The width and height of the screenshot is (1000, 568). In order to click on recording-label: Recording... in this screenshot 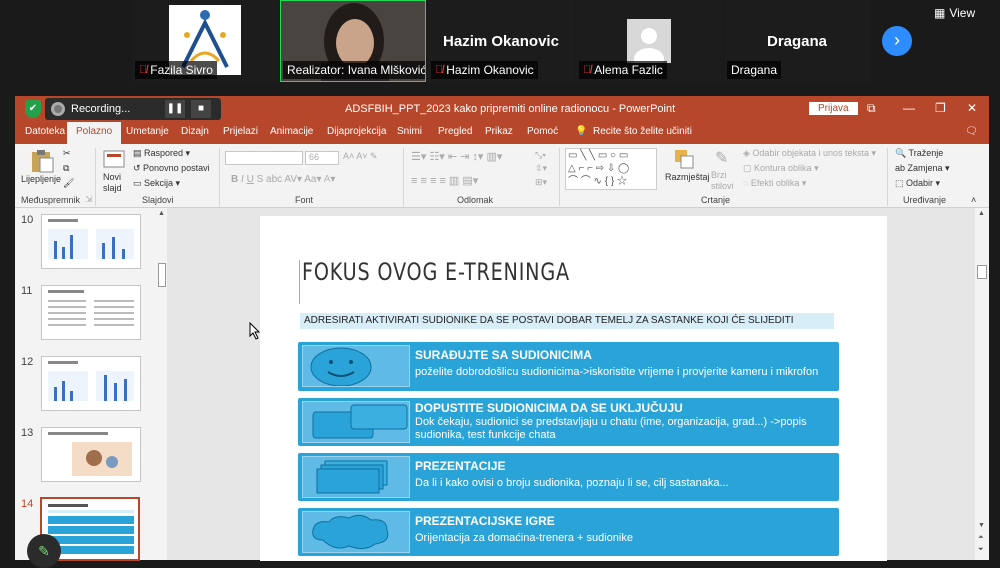, I will do `click(101, 109)`.